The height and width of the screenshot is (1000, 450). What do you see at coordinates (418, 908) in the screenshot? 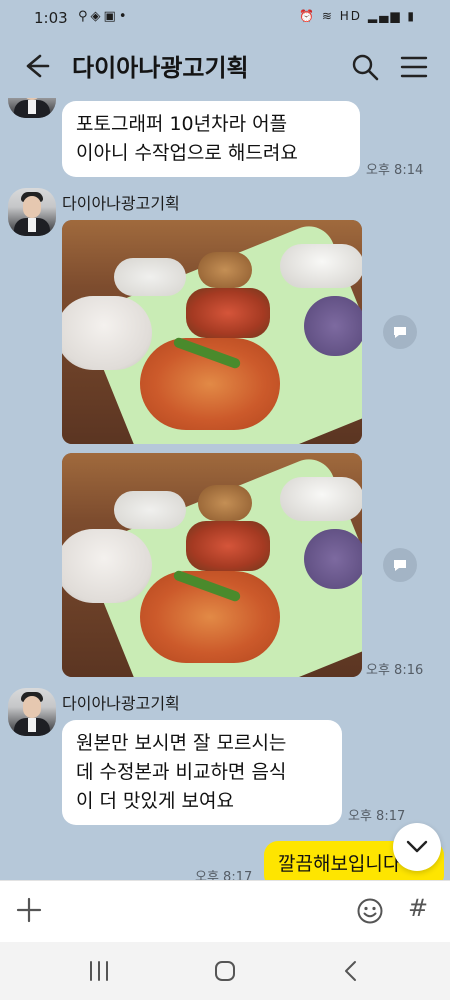
I see `hash-icon: #` at bounding box center [418, 908].